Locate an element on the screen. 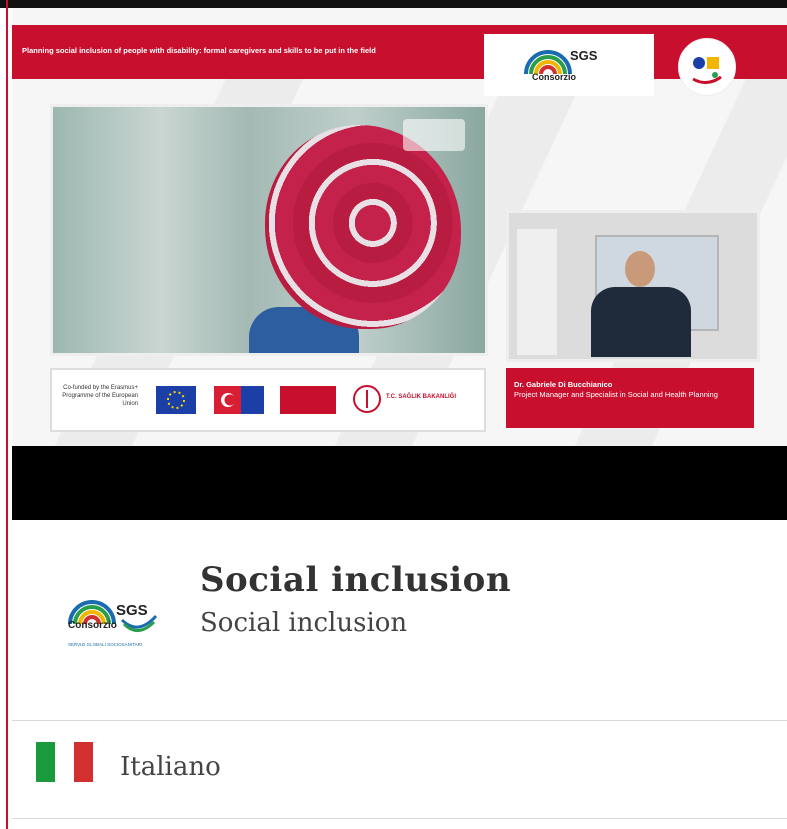 Image resolution: width=787 pixels, height=829 pixels. banner-logo-box: SGS Consorzio is located at coordinates (569, 65).